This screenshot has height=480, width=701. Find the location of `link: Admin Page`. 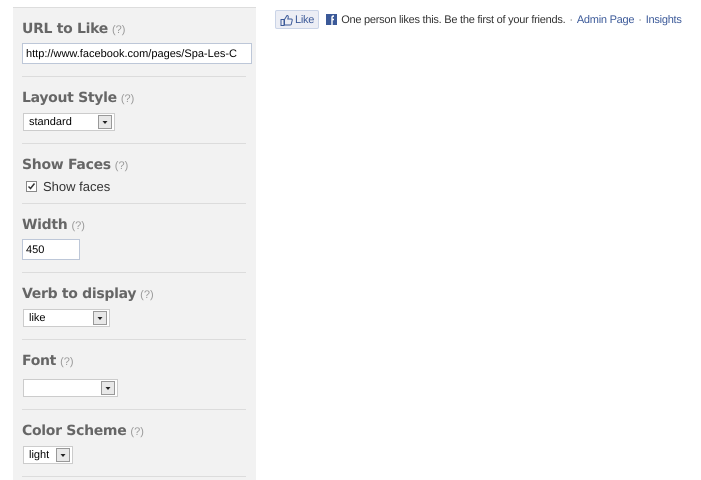

link: Admin Page is located at coordinates (605, 20).